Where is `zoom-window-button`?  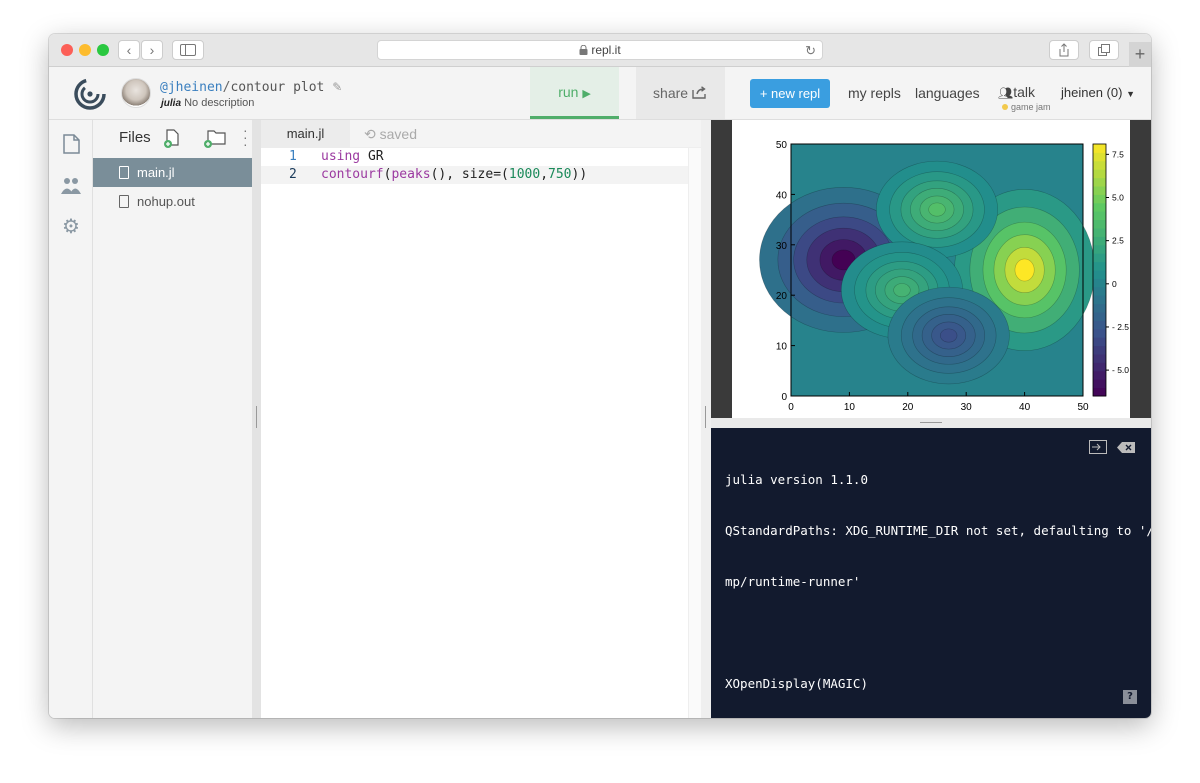 zoom-window-button is located at coordinates (103, 50).